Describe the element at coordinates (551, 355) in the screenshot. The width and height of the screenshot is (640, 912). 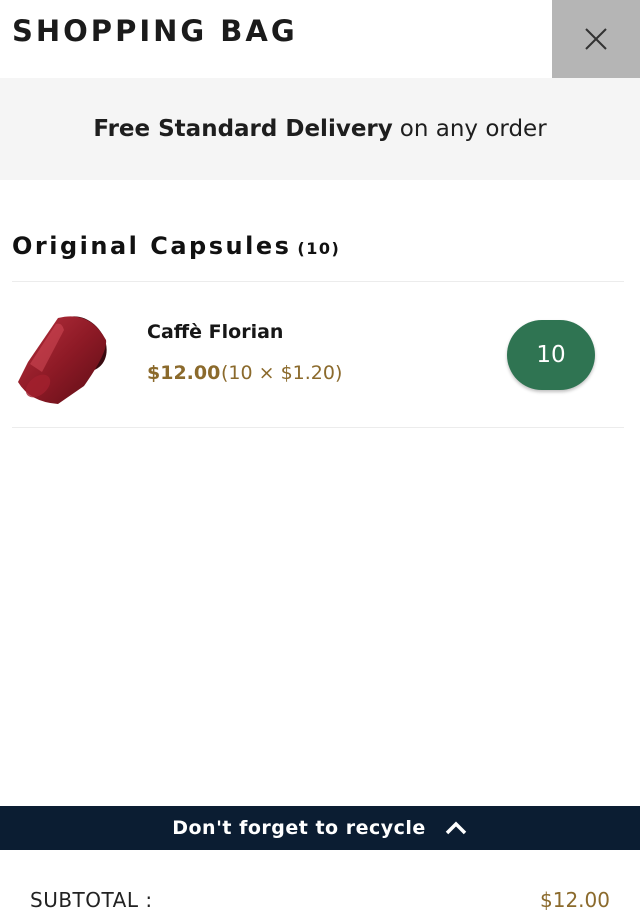
I see `quantity-button: 10` at that location.